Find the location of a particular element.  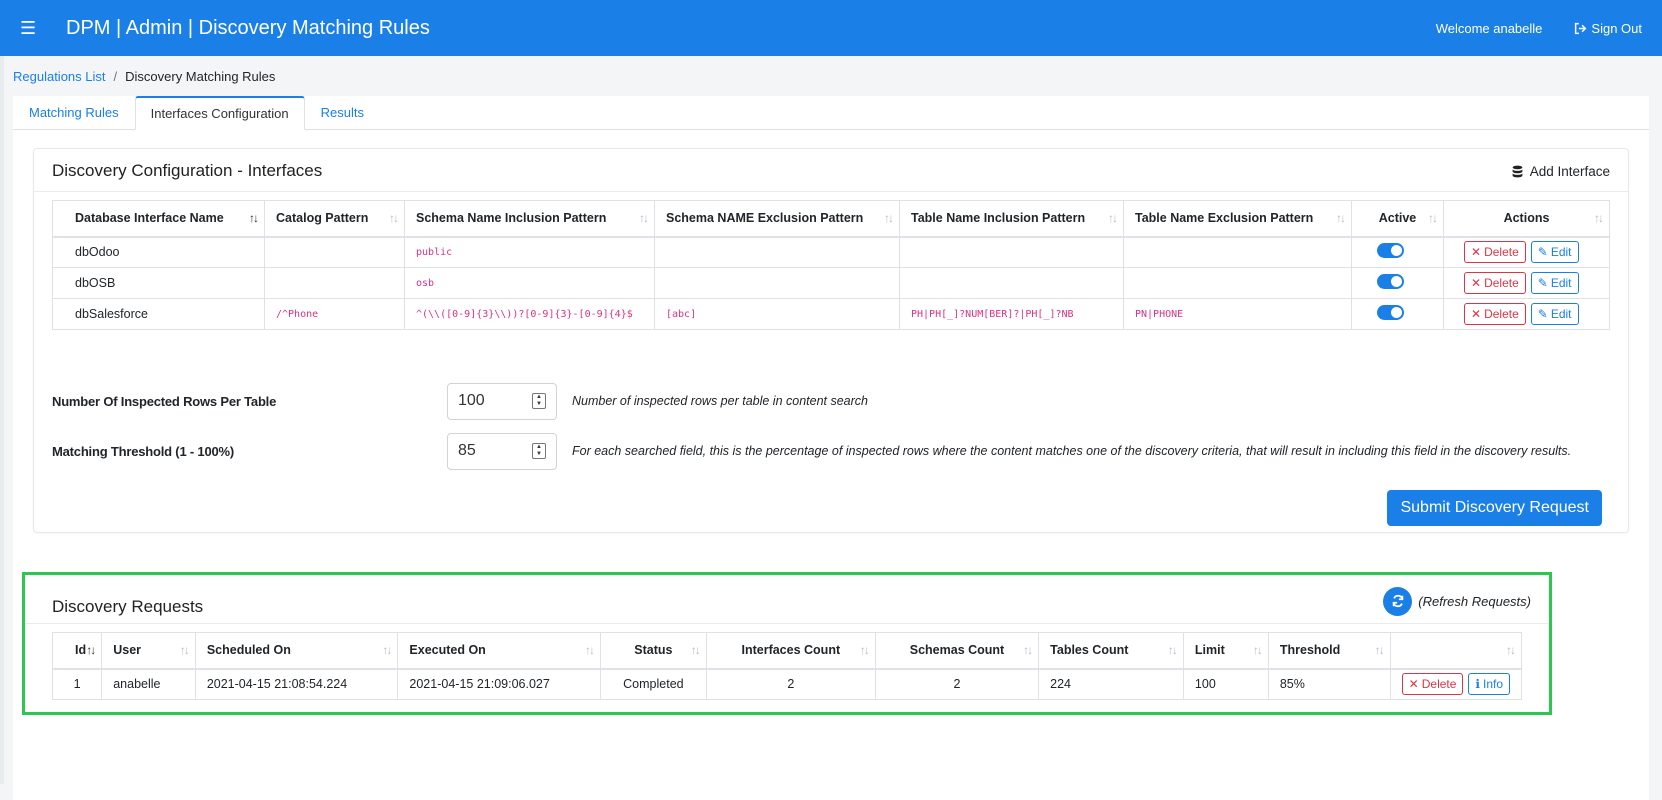

request-threshold: 85% is located at coordinates (1329, 684).